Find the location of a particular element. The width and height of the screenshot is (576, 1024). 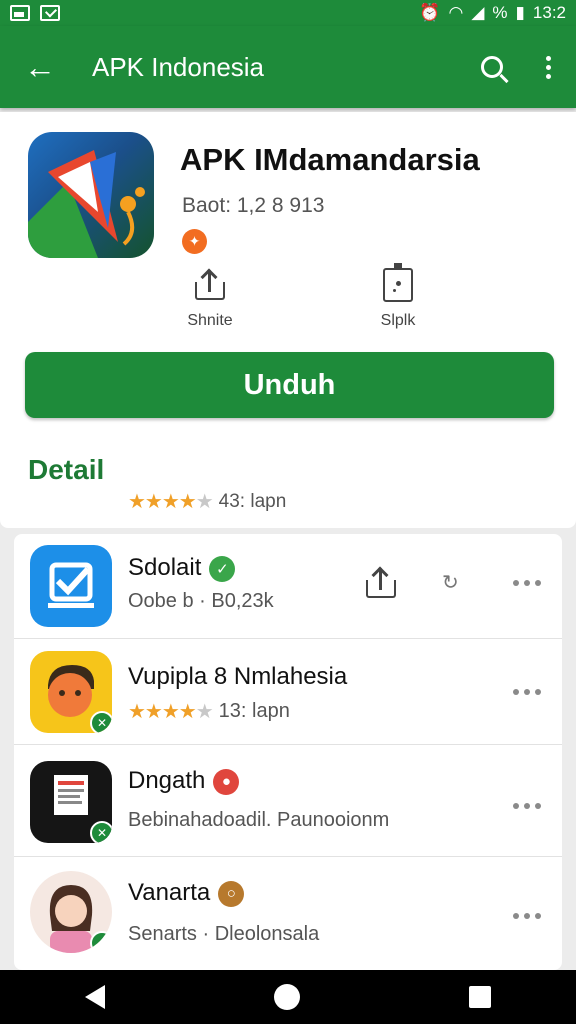

item-subtitle: Oobe b · B0,23k is located at coordinates (201, 601).